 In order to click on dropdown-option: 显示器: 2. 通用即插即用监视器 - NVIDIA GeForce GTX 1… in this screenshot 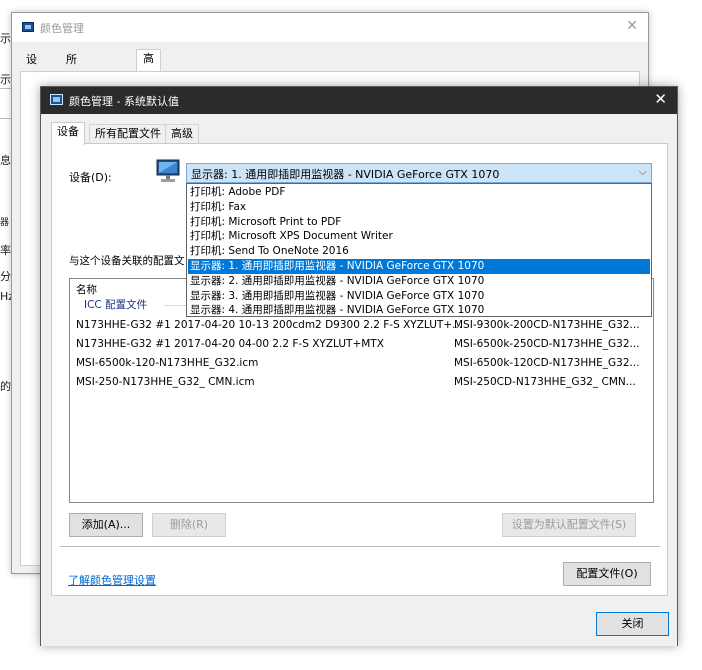, I will do `click(419, 281)`.